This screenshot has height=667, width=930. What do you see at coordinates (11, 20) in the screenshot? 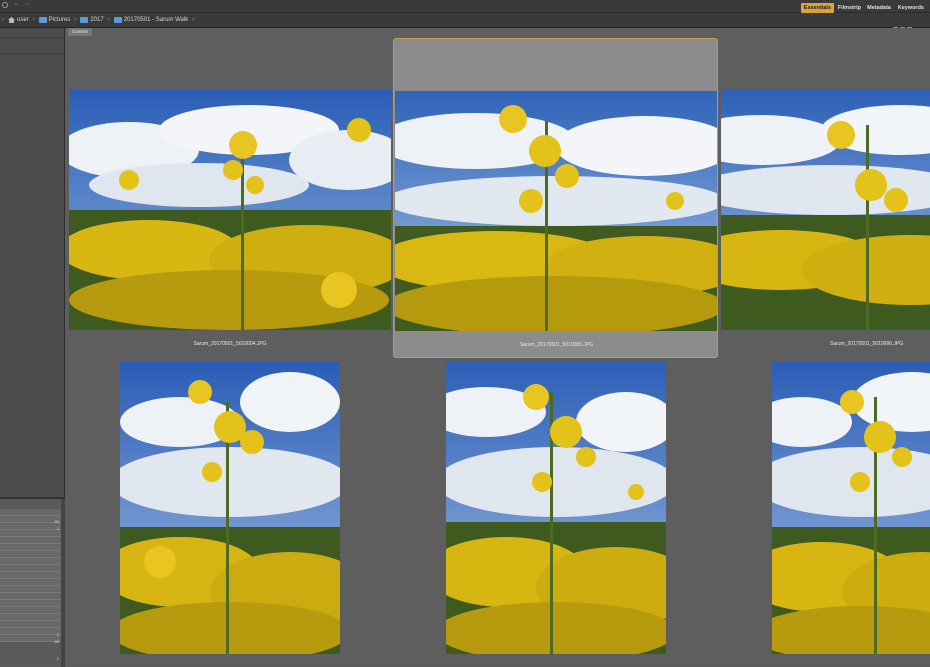
I see `home-icon` at bounding box center [11, 20].